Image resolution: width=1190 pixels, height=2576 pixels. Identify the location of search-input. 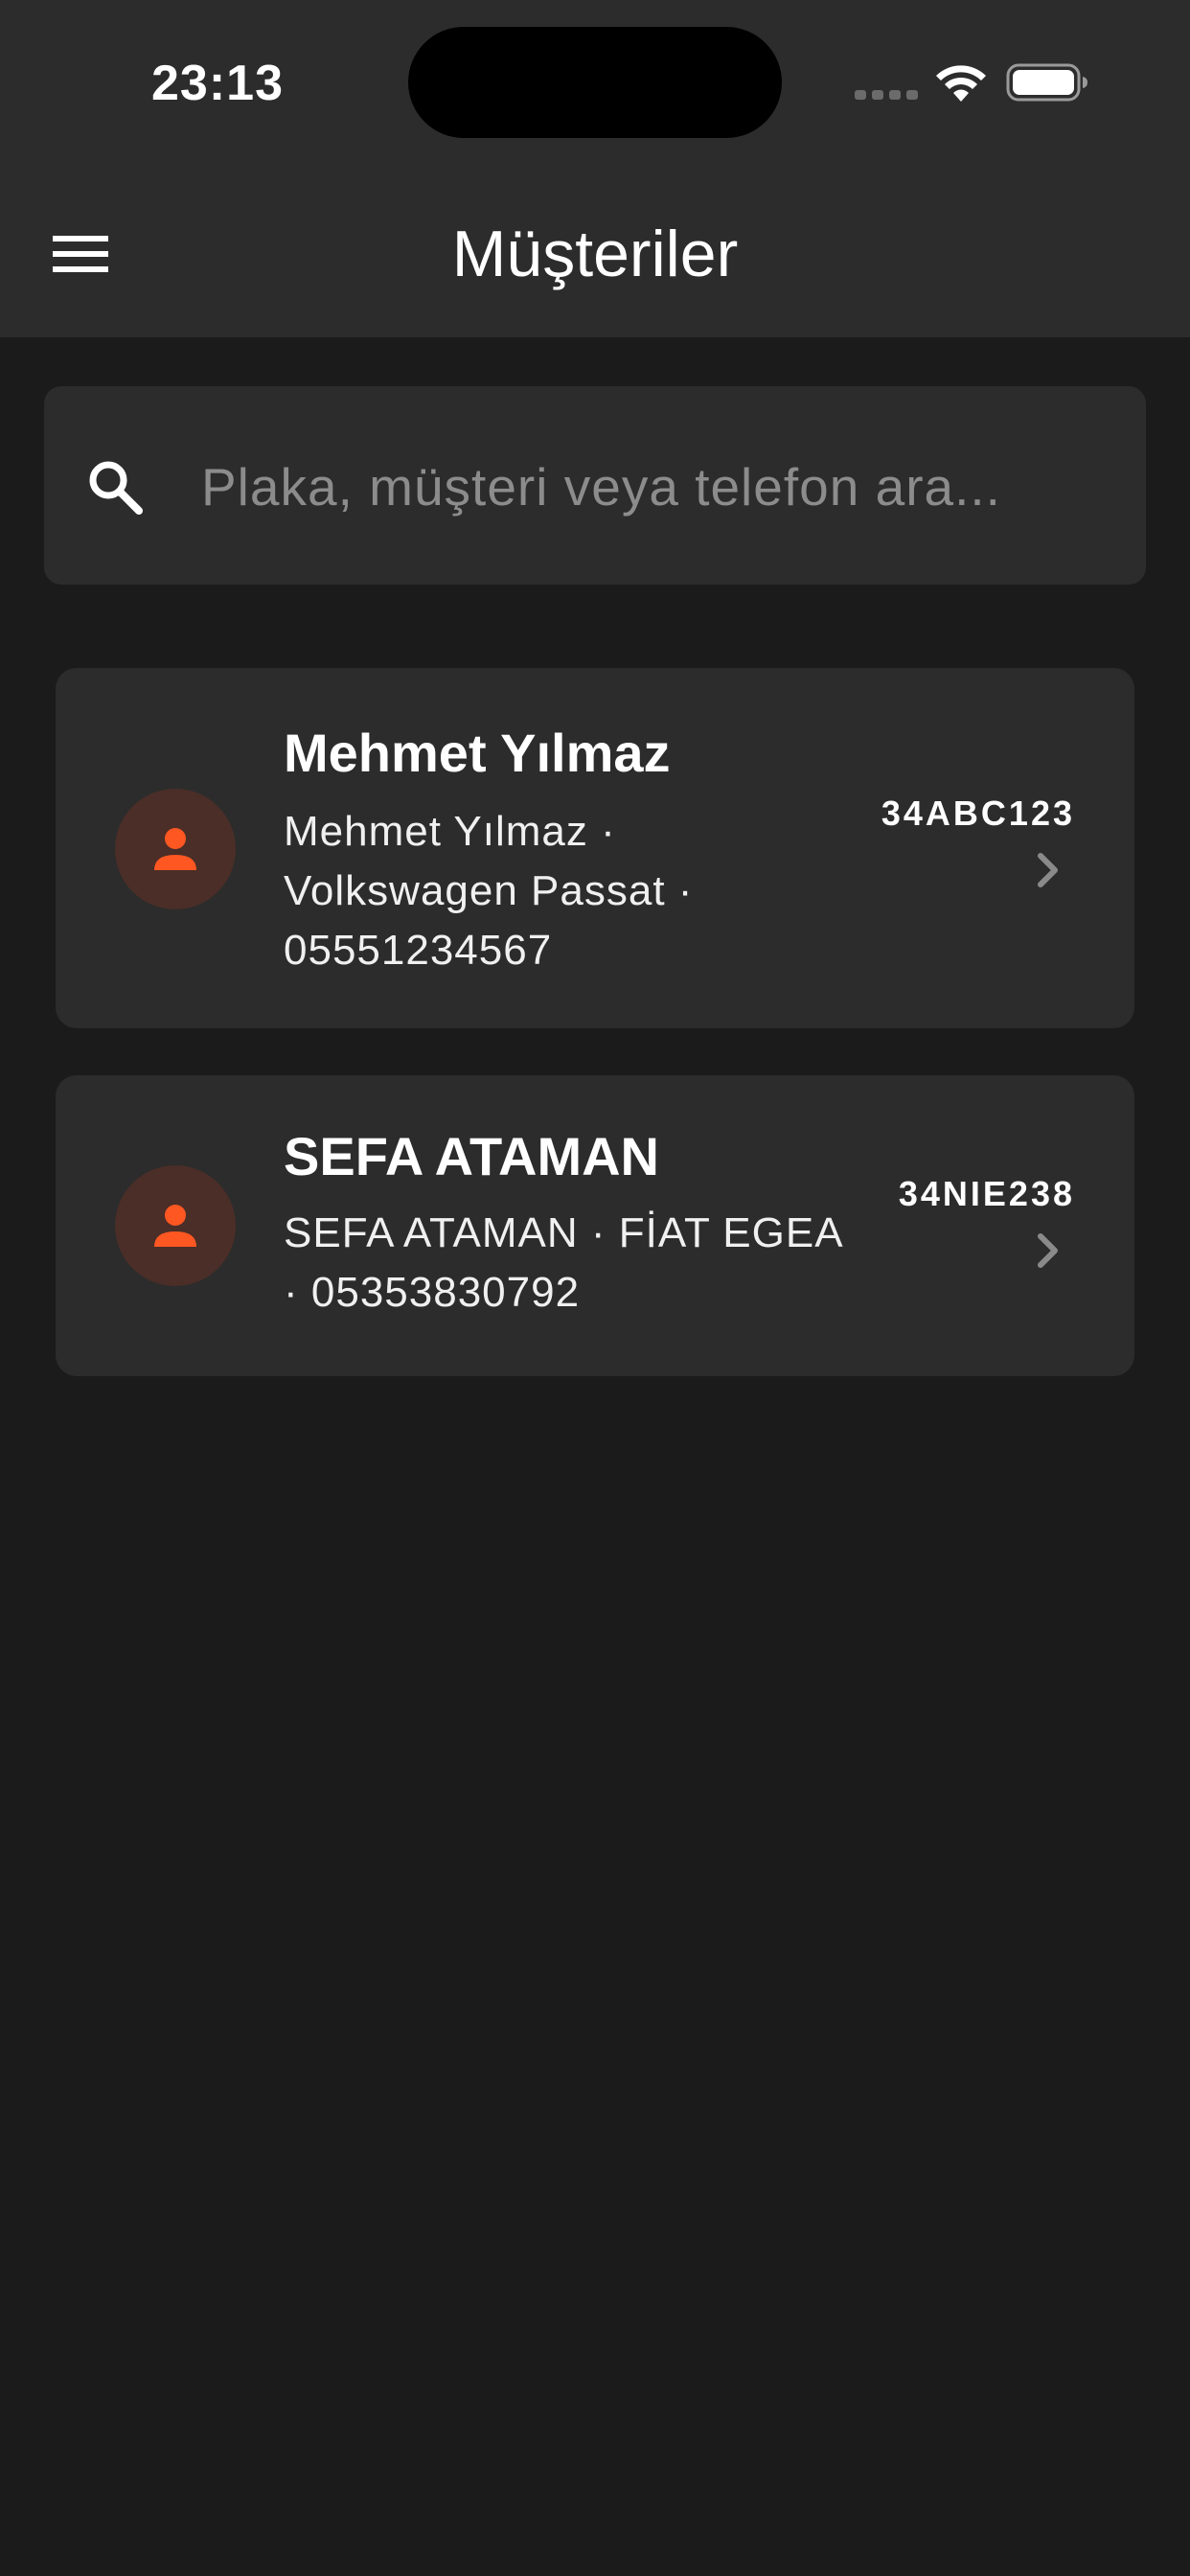
(652, 486).